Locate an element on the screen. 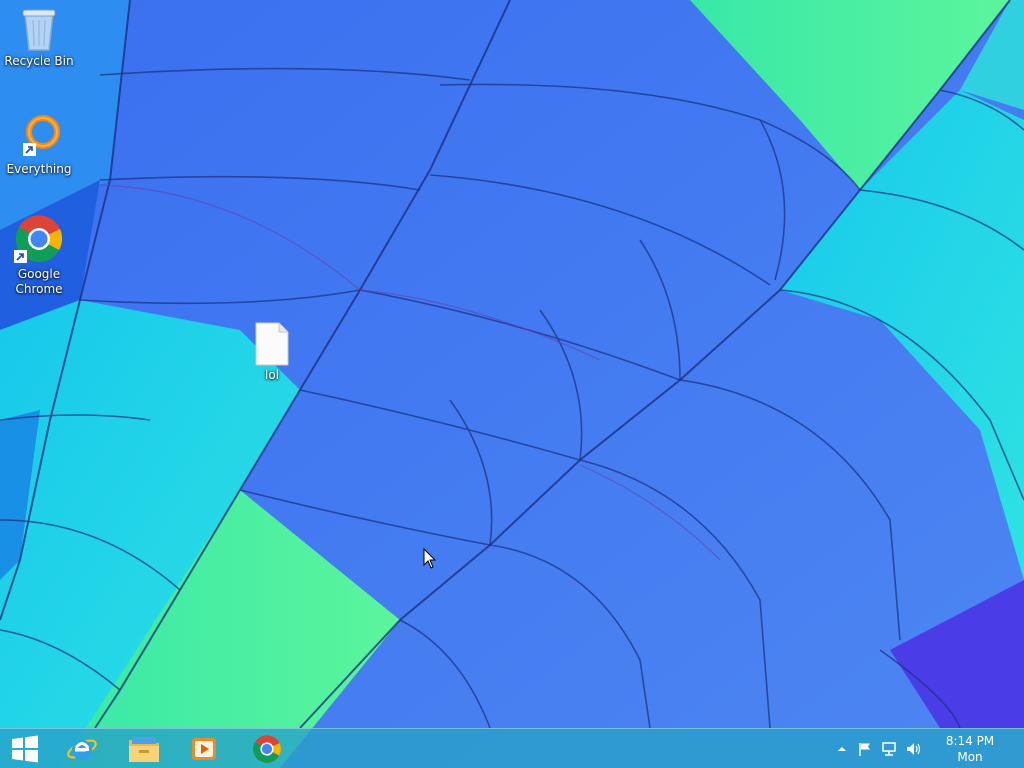  file-explorer-icon is located at coordinates (144, 749).